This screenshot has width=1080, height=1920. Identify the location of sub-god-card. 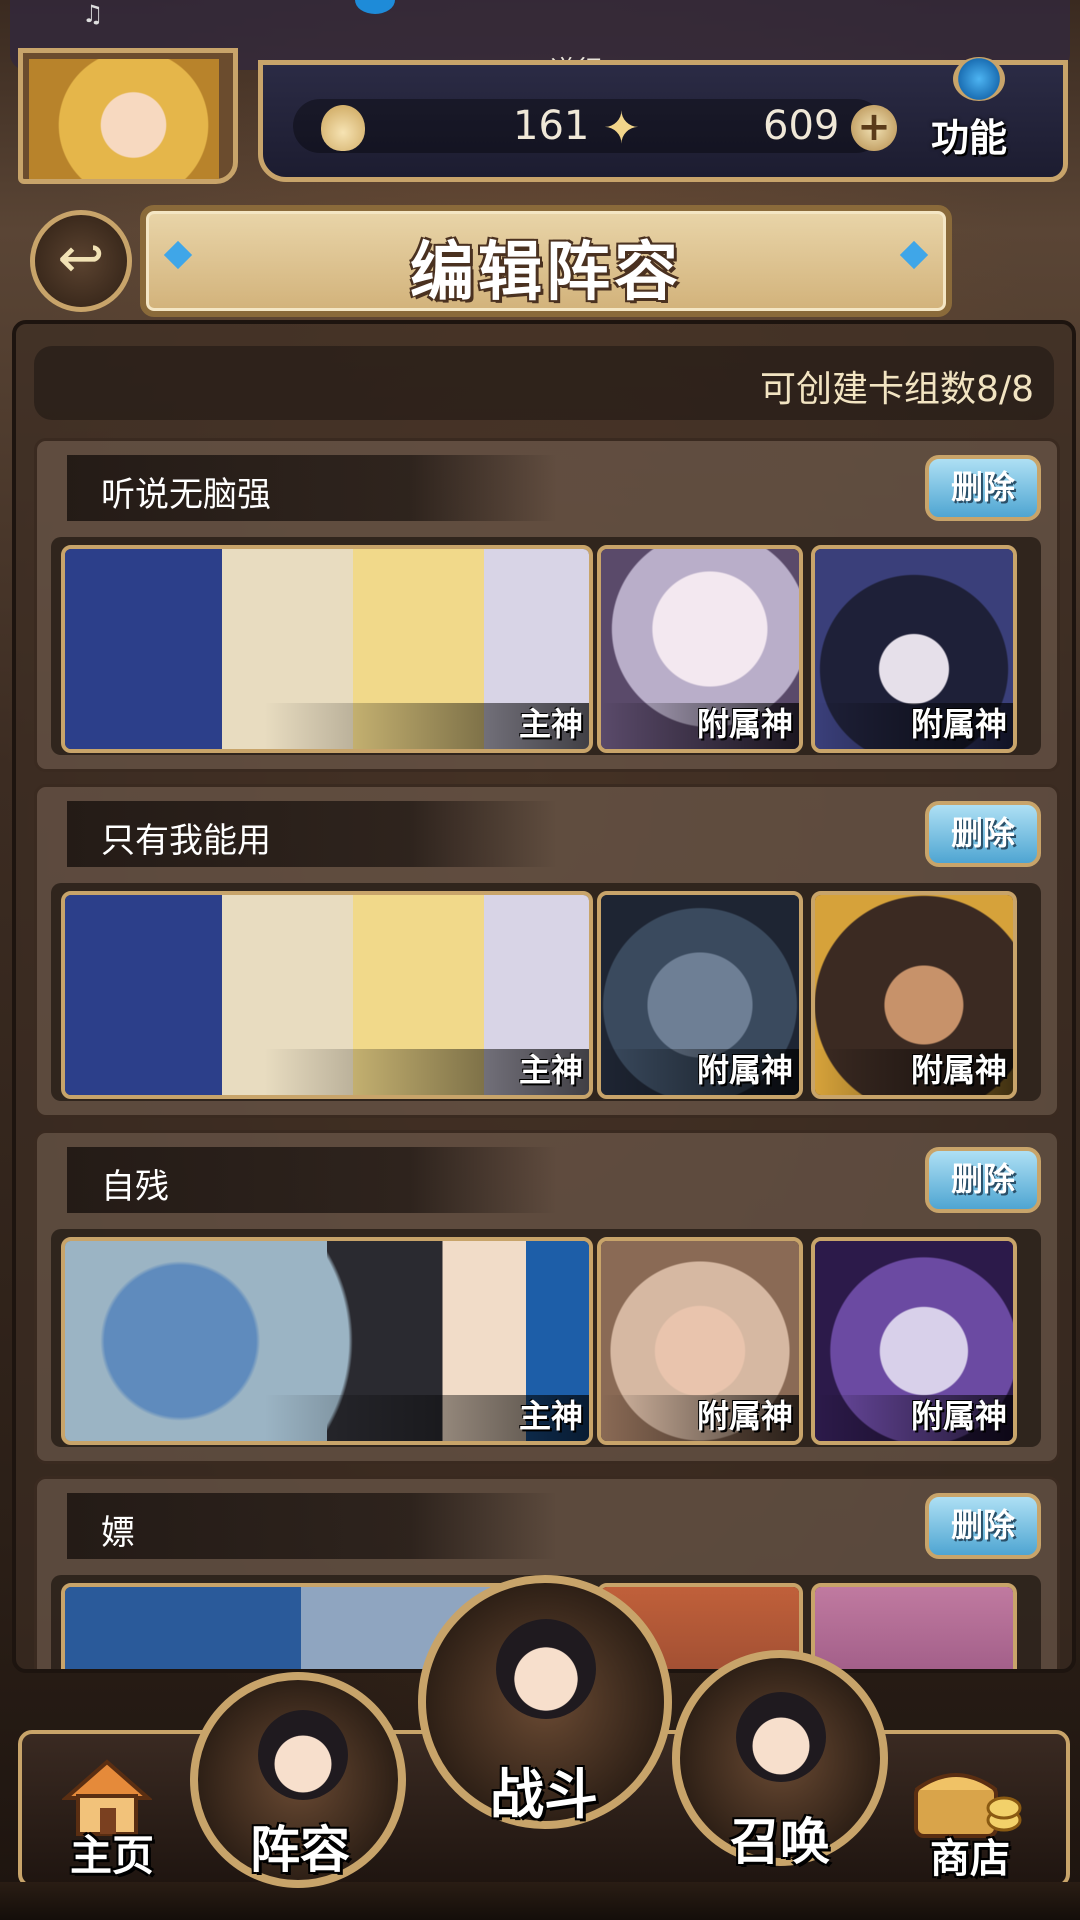
(914, 1626).